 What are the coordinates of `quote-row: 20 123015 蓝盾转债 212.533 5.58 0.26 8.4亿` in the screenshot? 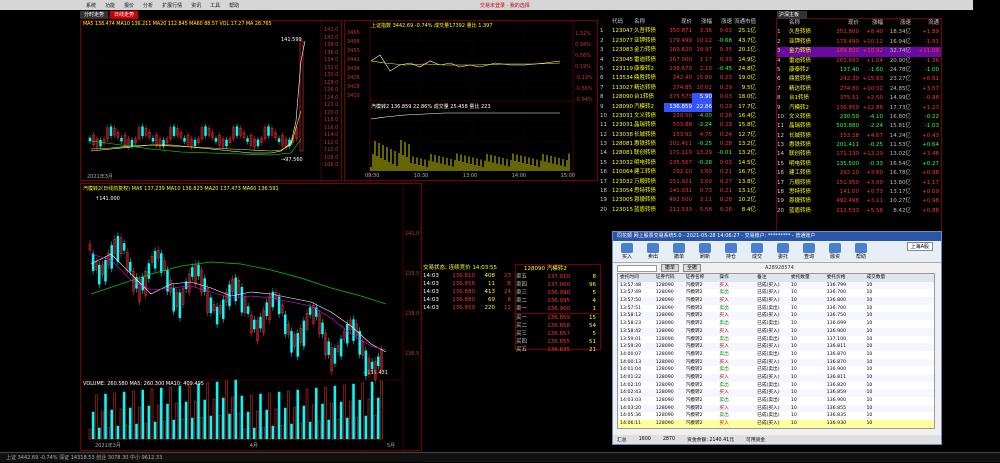 It's located at (686, 210).